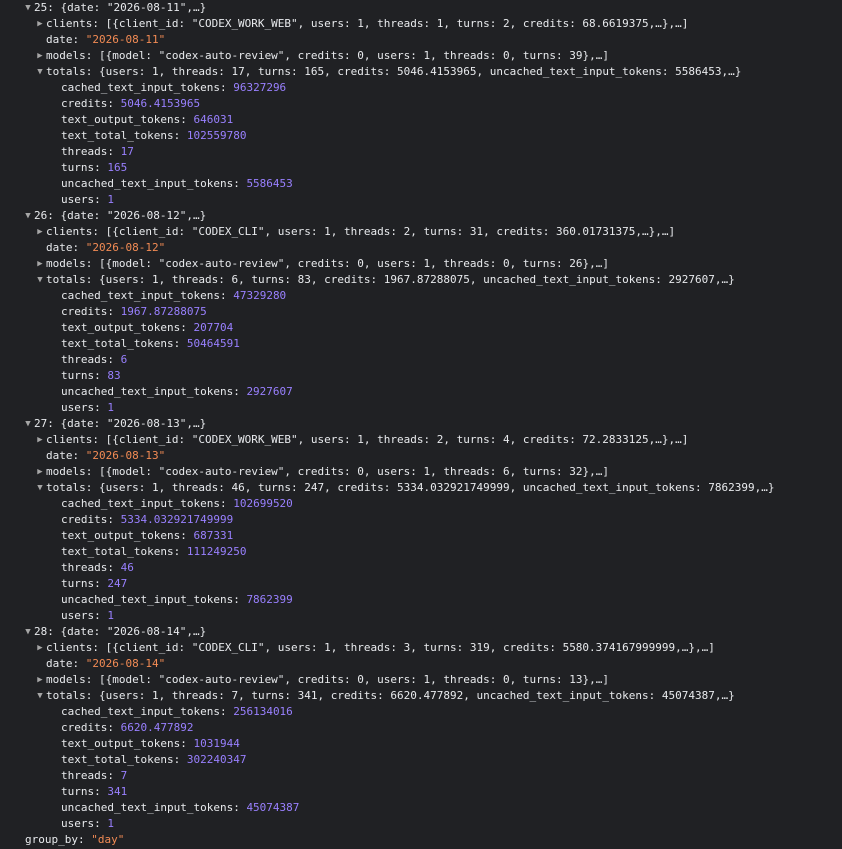 The image size is (842, 849). I want to click on totals-field-value: 207704, so click(213, 327).